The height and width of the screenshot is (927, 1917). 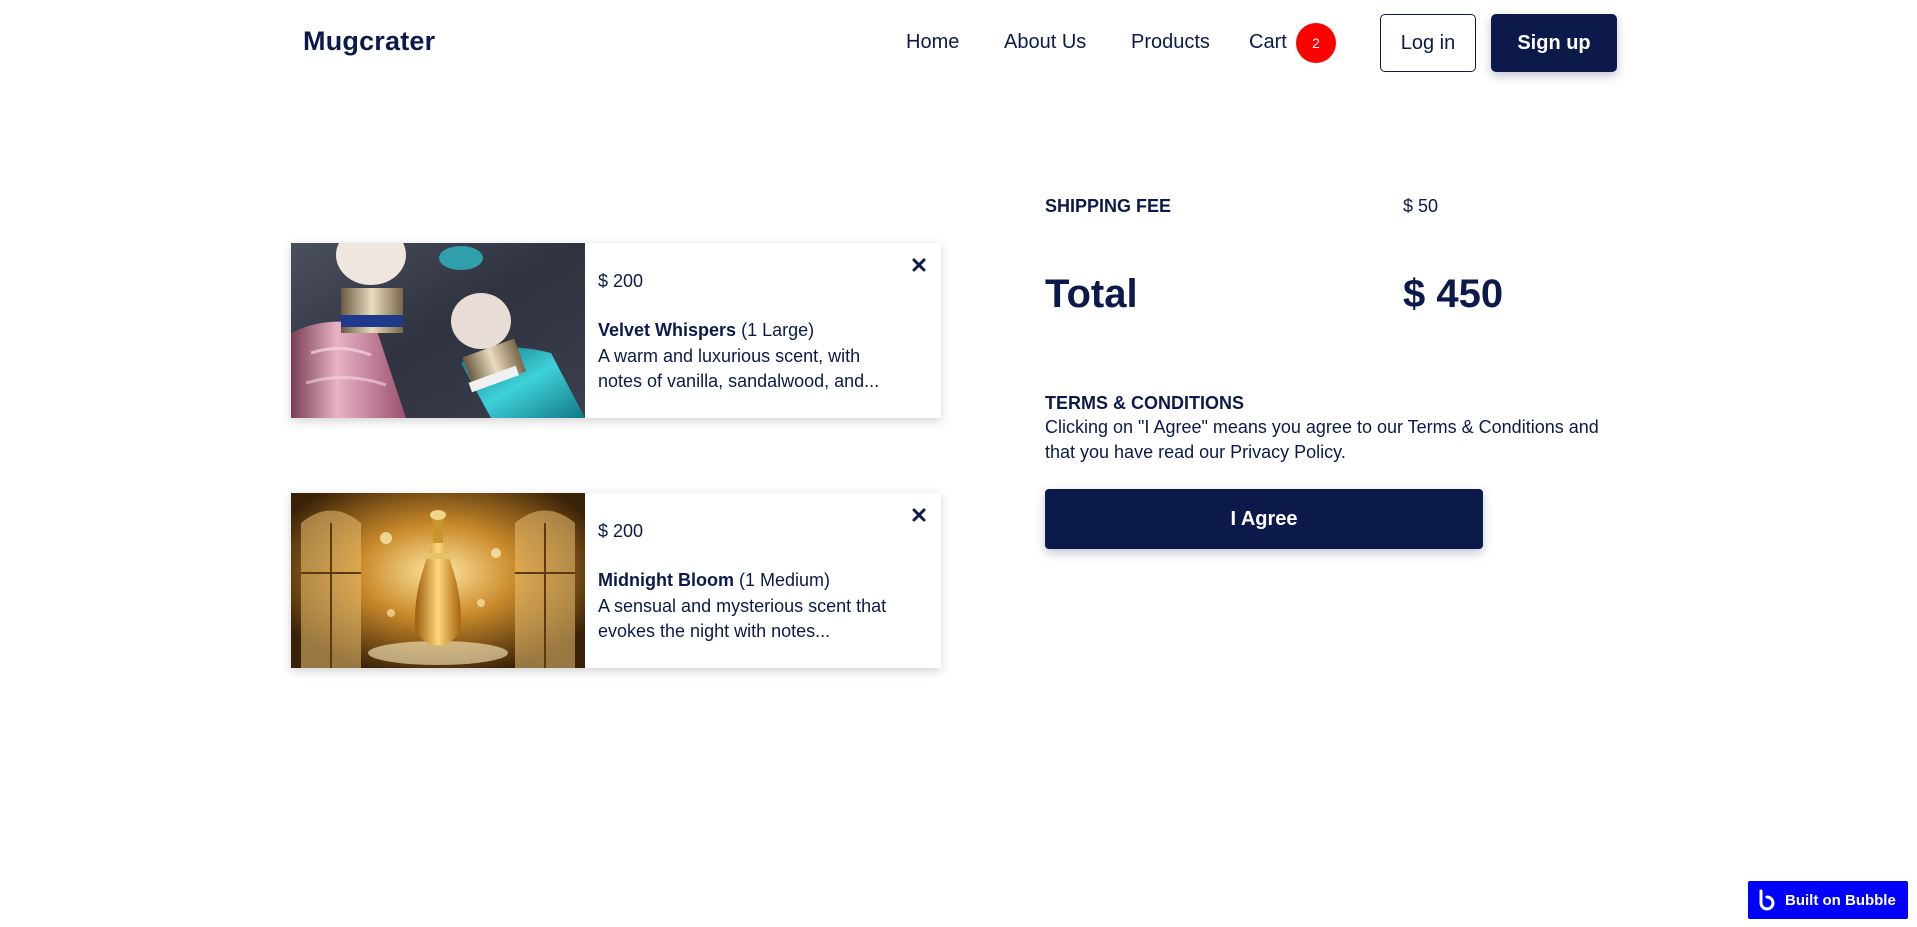 I want to click on badge-label: Built on Bubble, so click(x=1840, y=900).